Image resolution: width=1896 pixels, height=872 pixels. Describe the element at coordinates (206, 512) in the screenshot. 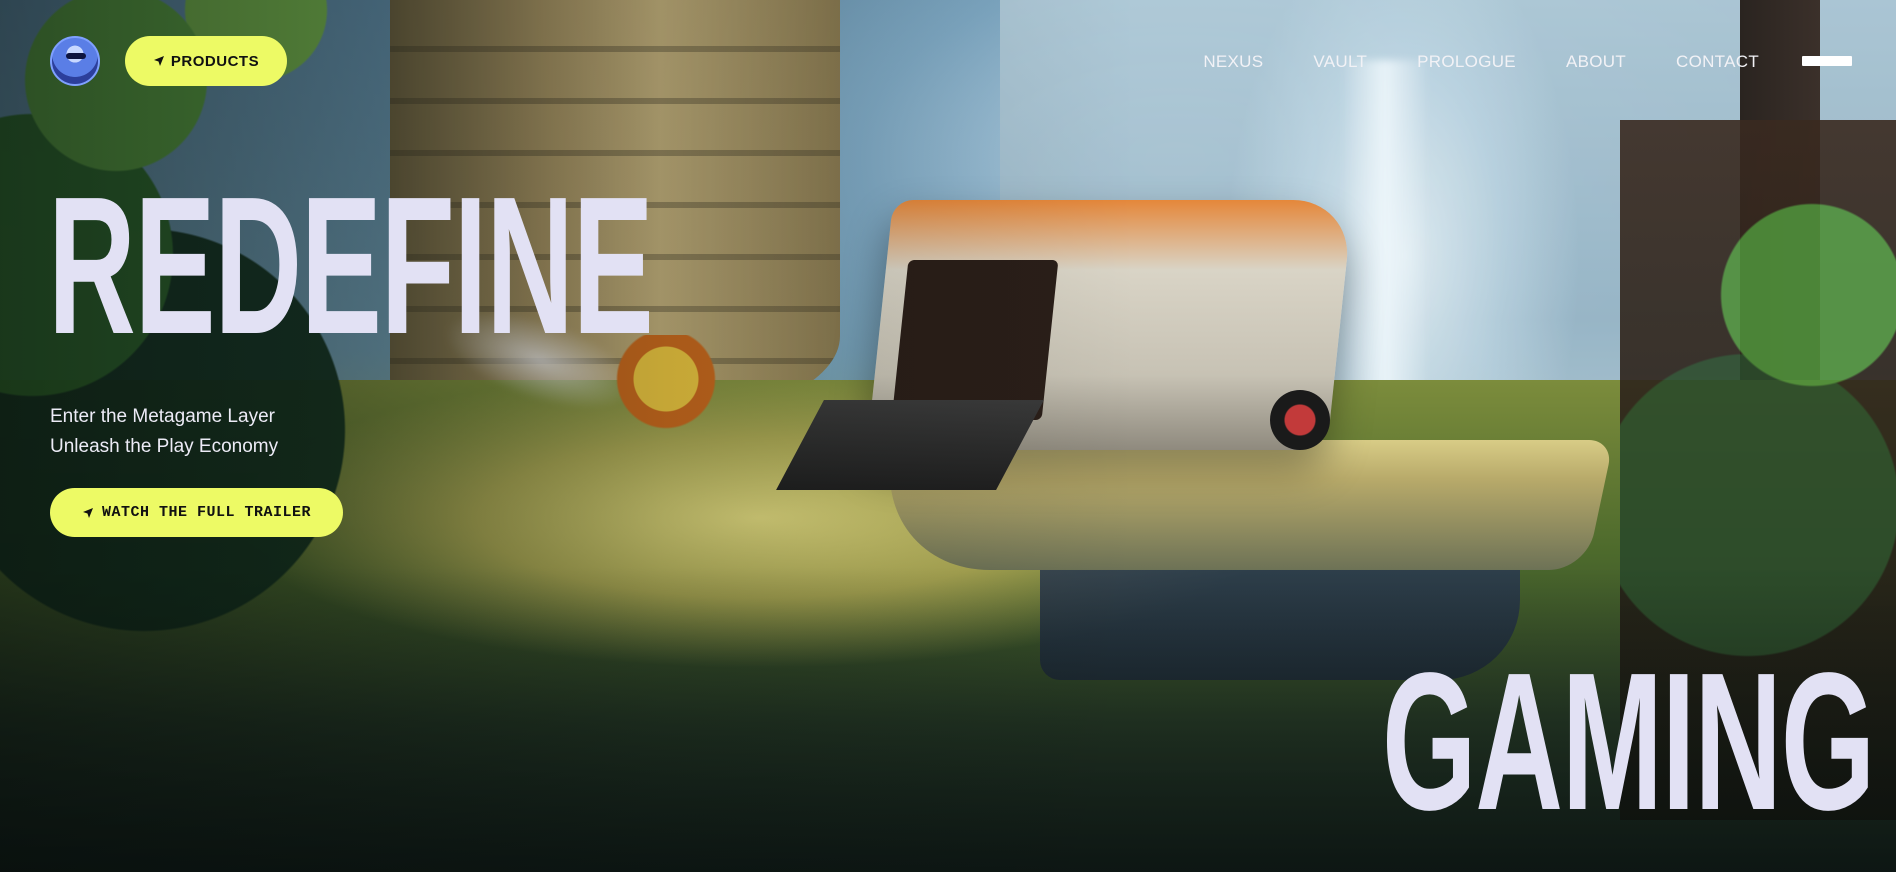

I see `watch-trailer-label: WATCH THE FULL TRAILER` at that location.